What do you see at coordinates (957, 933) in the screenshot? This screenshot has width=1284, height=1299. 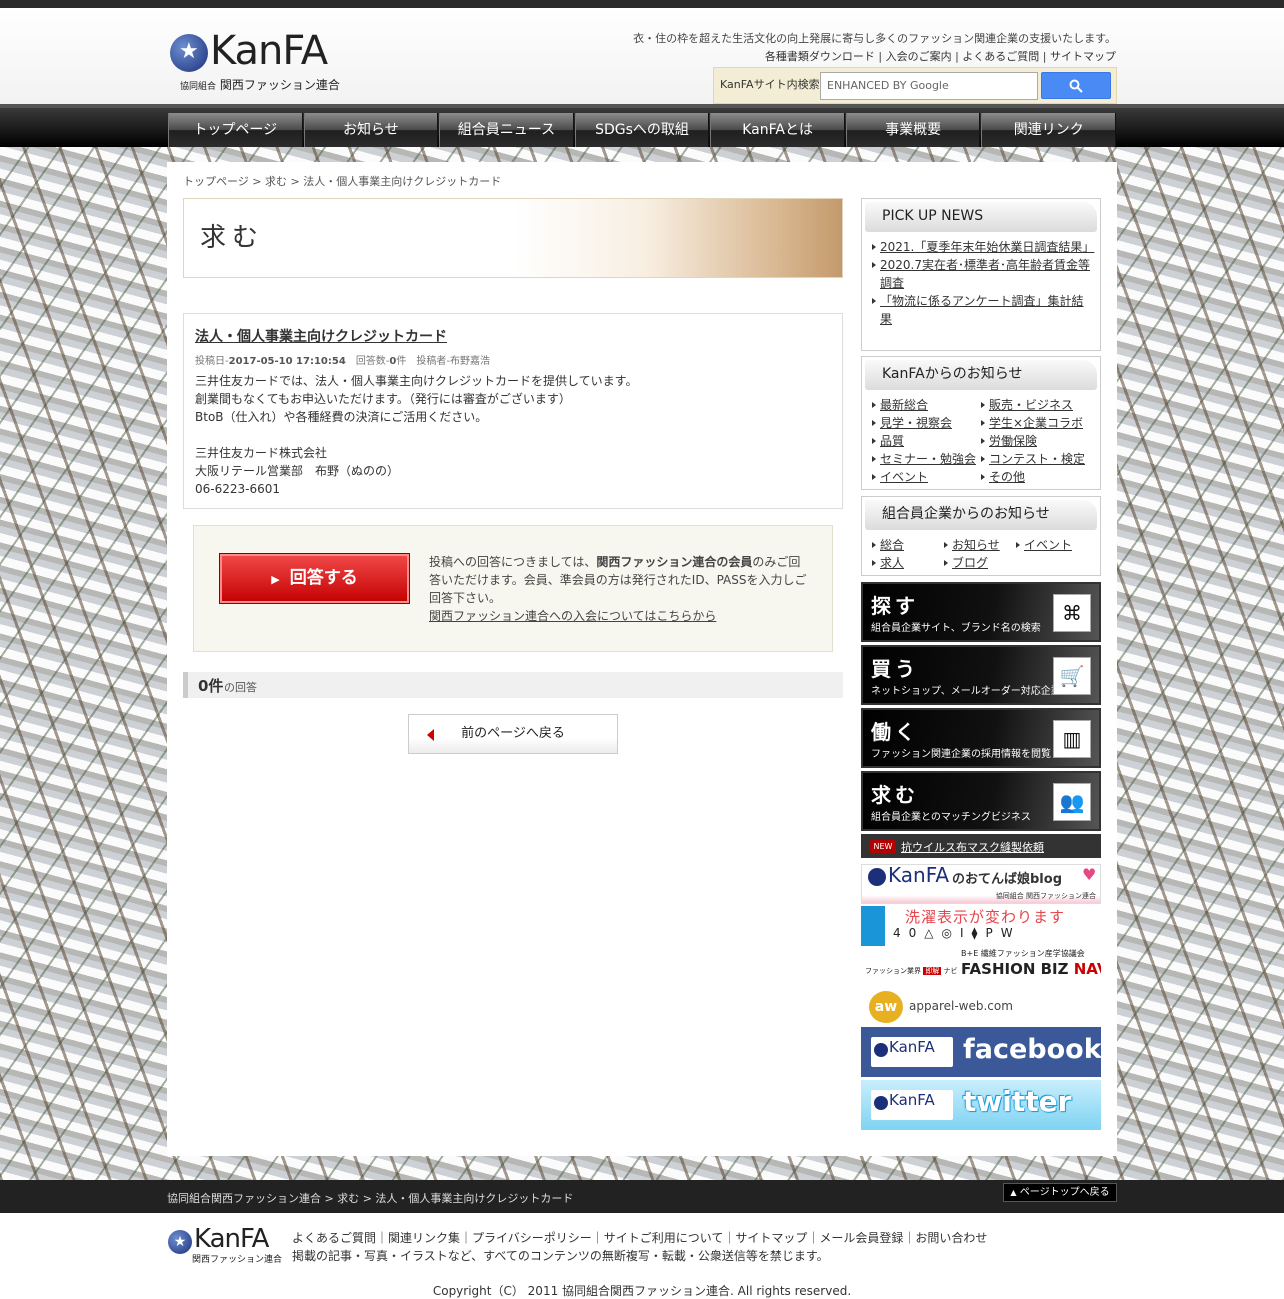 I see `laundry-symbols-icon: 40△◎Ⅰ⧫PW` at bounding box center [957, 933].